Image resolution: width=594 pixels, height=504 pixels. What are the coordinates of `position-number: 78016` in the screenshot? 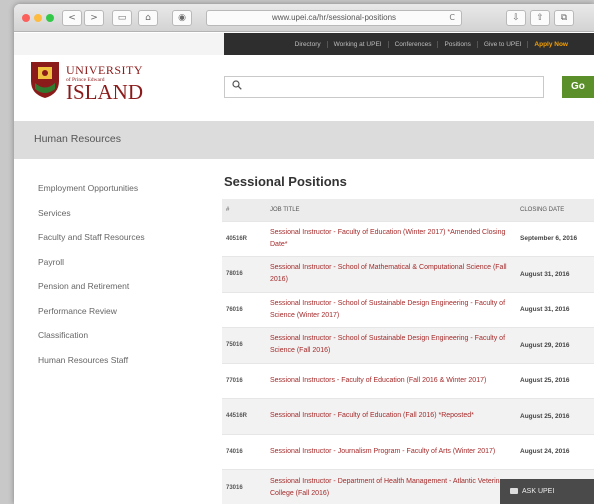 It's located at (244, 274).